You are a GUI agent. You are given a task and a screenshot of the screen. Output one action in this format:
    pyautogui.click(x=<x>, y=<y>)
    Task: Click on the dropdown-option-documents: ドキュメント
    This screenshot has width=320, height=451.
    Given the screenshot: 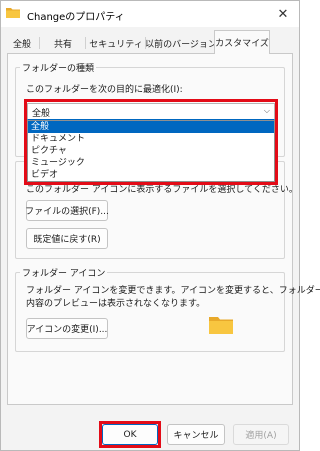 What is the action you would take?
    pyautogui.click(x=151, y=139)
    